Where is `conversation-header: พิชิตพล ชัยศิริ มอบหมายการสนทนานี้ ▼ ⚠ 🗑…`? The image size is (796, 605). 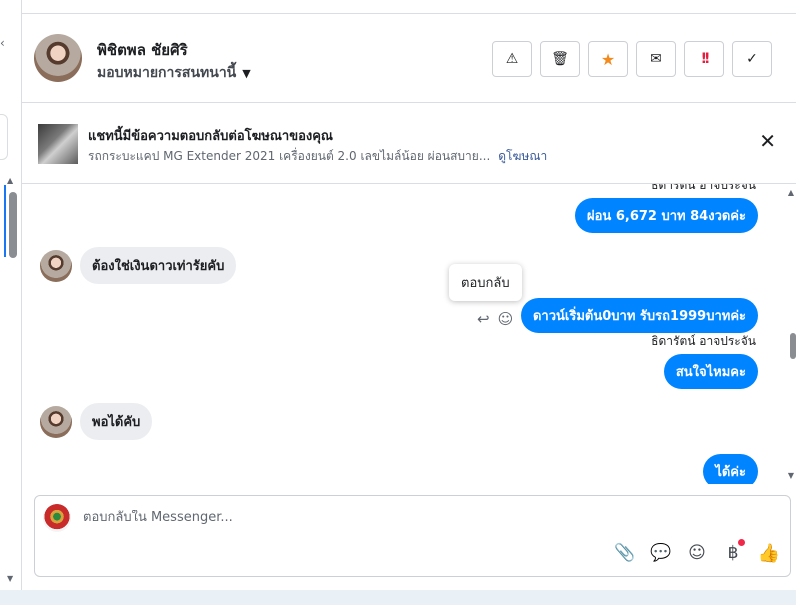 conversation-header: พิชิตพล ชัยศิริ มอบหมายการสนทนานี้ ▼ ⚠ 🗑… is located at coordinates (409, 59).